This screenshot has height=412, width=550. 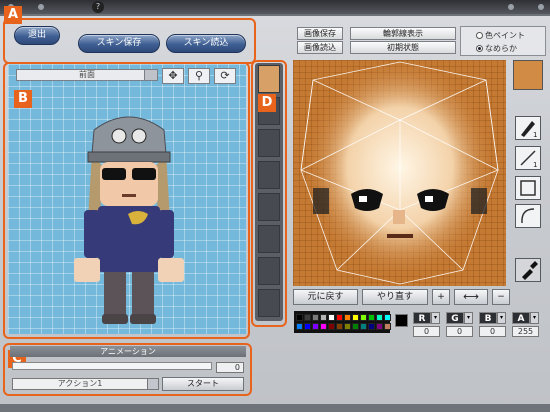 I want to click on color-palette, so click(x=342, y=322).